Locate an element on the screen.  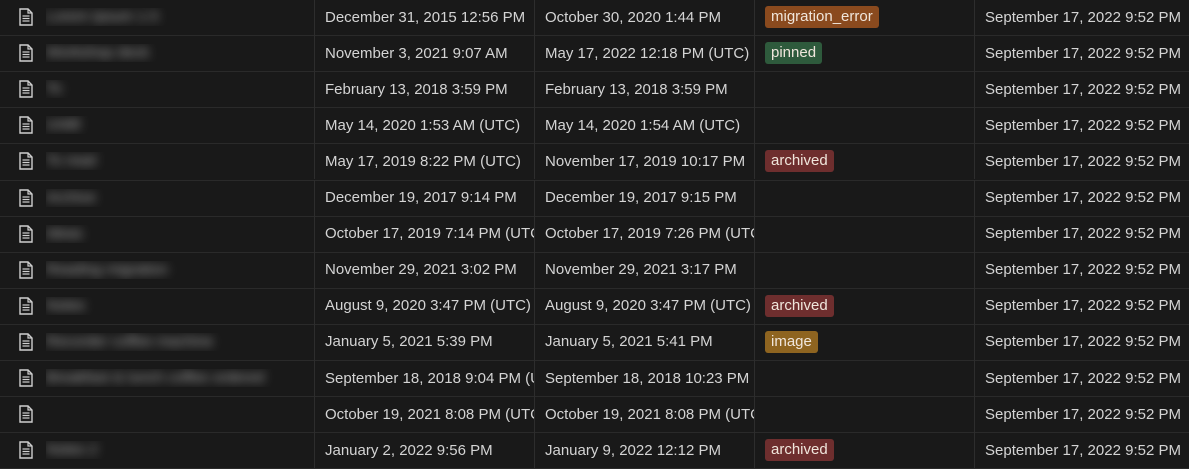
created-time-cell-value: May 14, 2020 1:53 AM (UTC) is located at coordinates (423, 125).